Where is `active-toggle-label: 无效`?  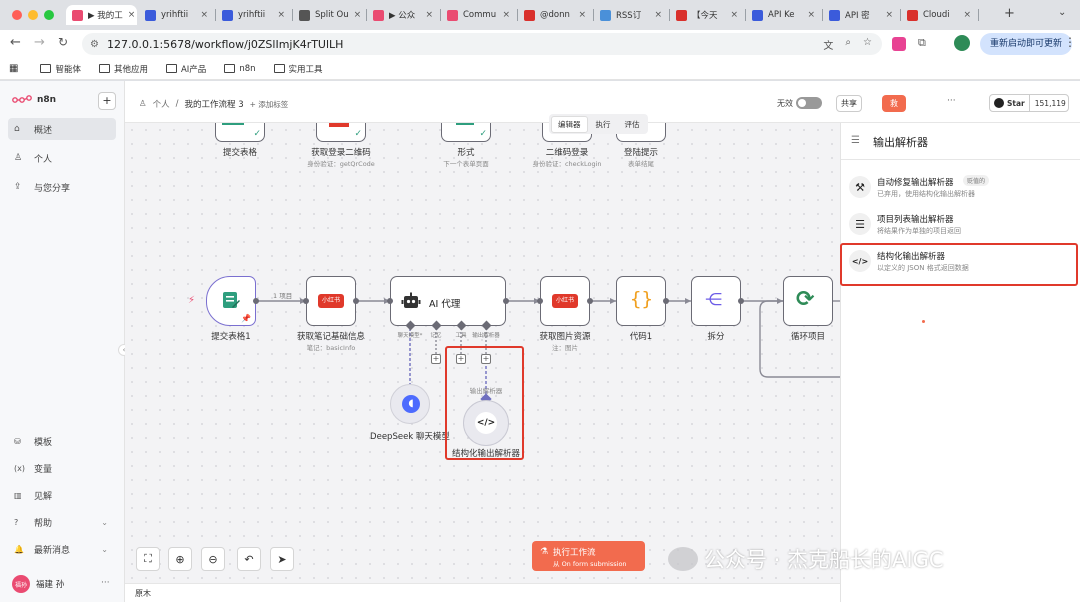
active-toggle-label: 无效 is located at coordinates (785, 103).